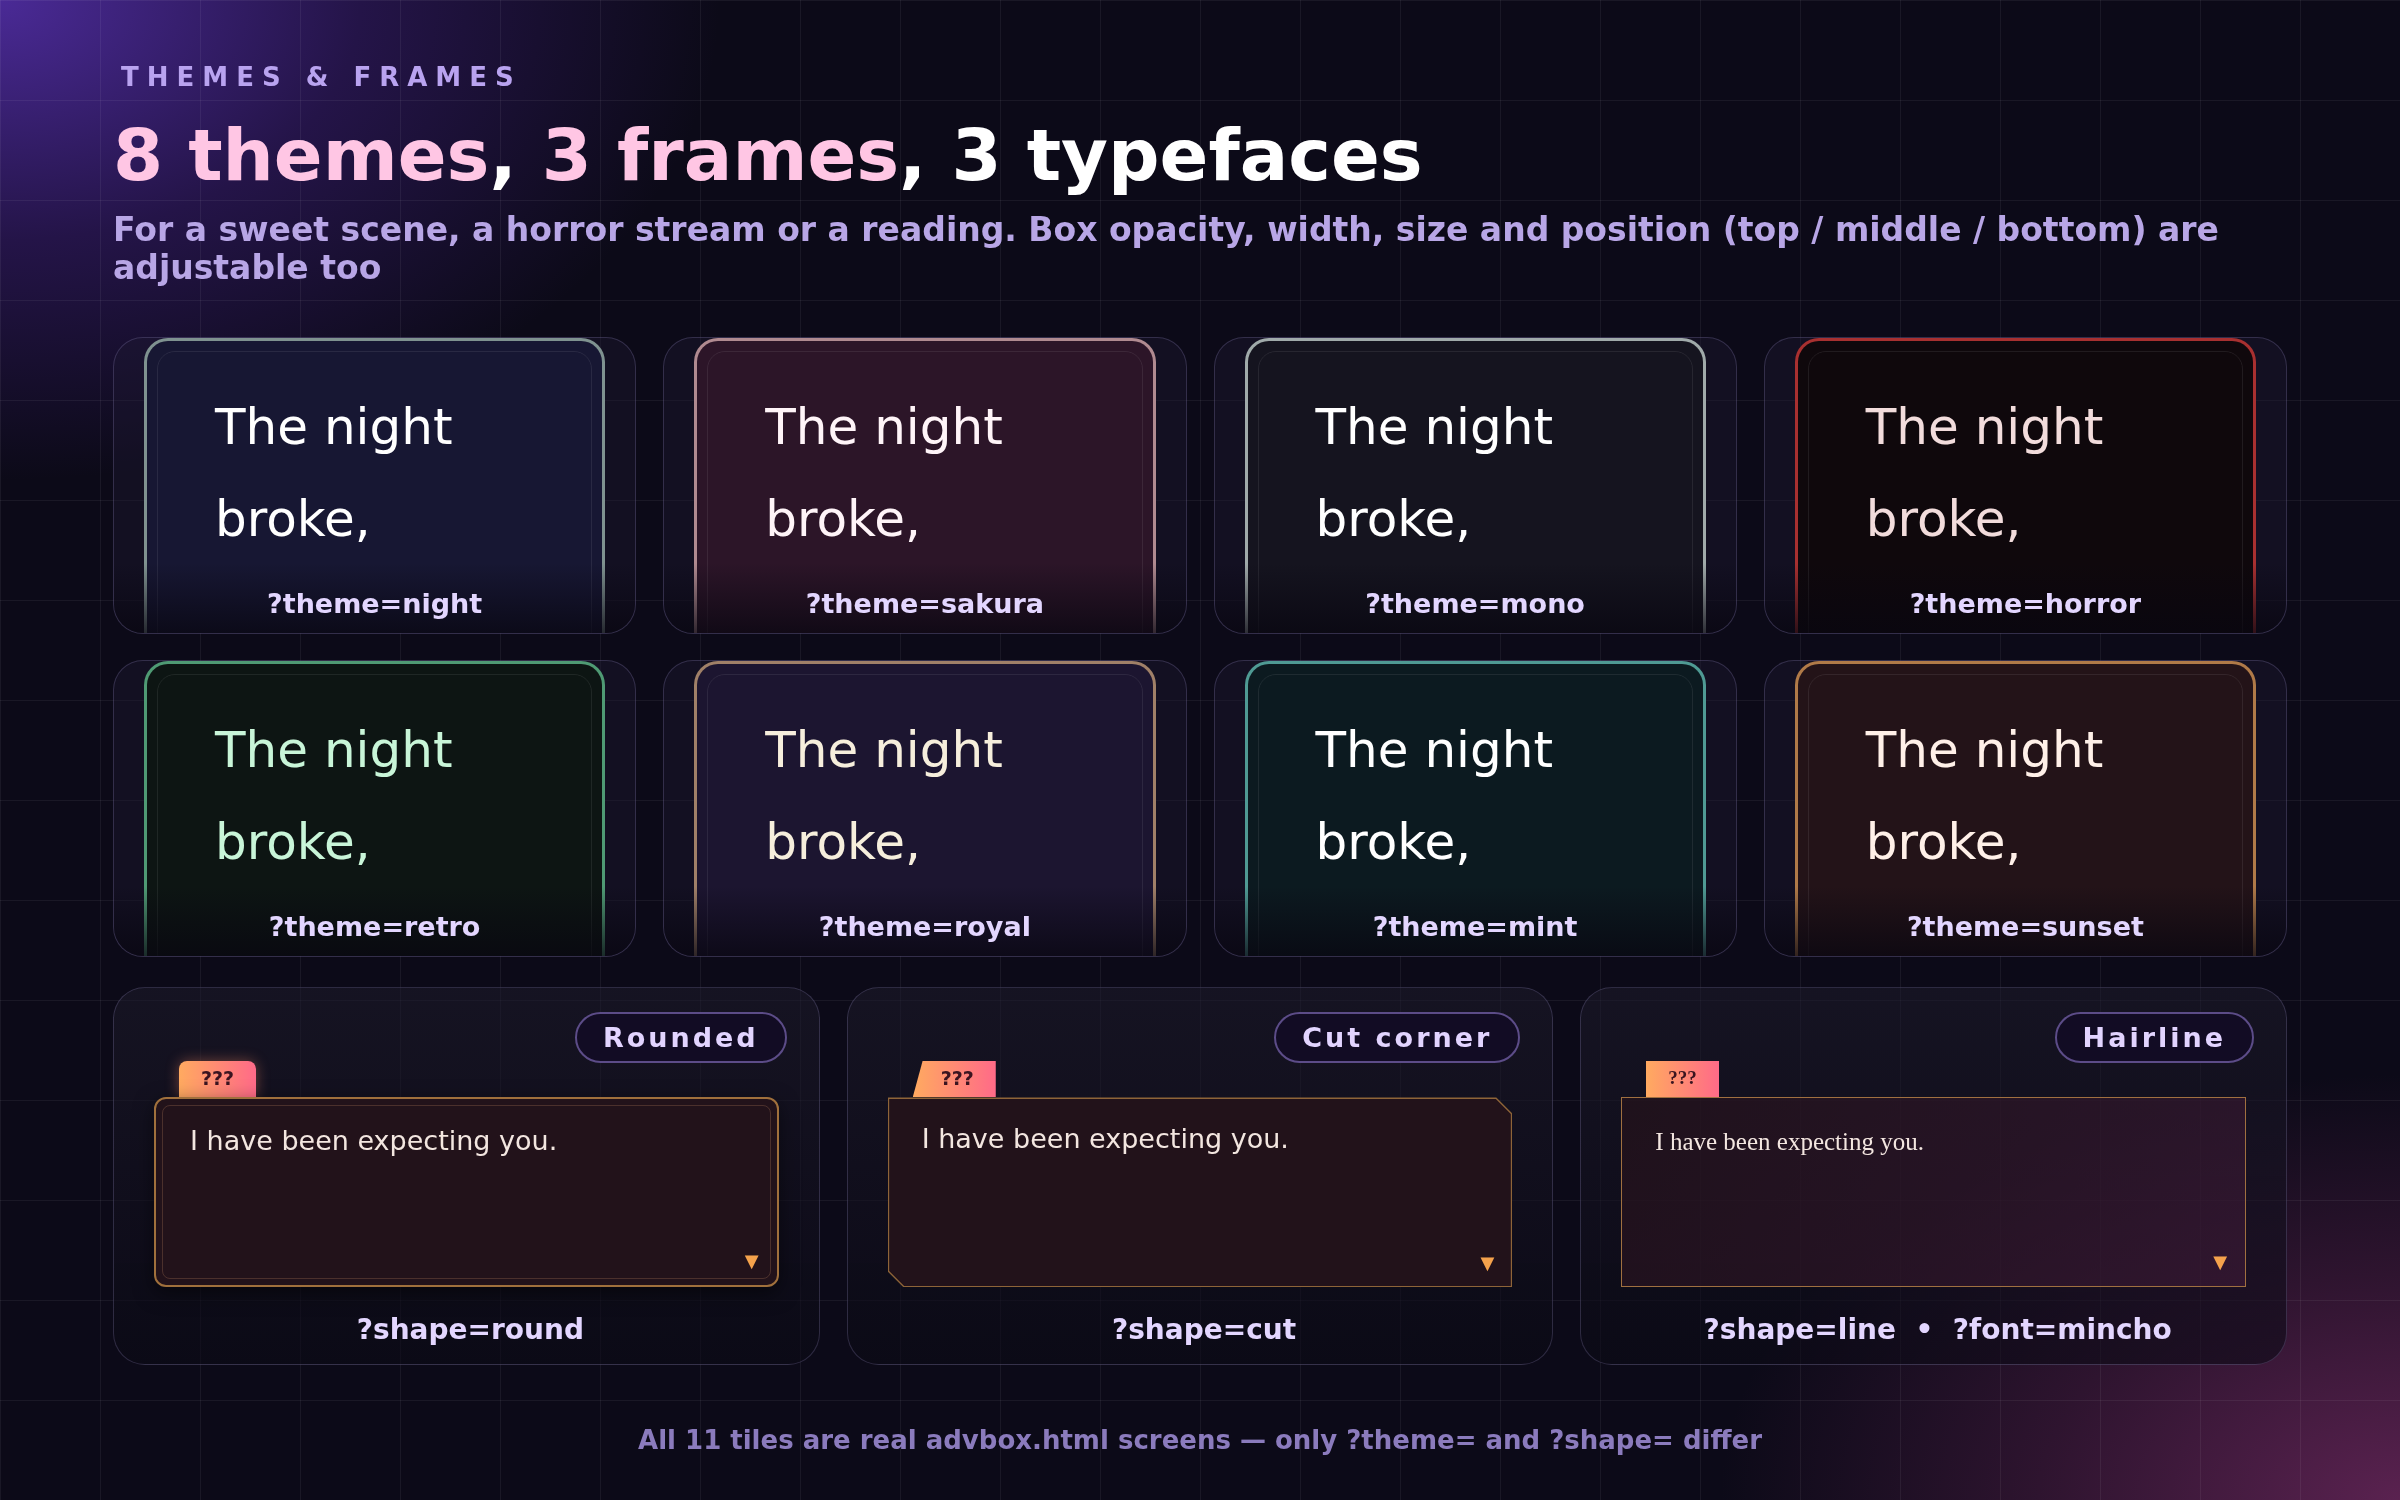  I want to click on footer-note: All 11 tiles are real advbox.html screens — only ?theme= and ?shape= differ, so click(1200, 1439).